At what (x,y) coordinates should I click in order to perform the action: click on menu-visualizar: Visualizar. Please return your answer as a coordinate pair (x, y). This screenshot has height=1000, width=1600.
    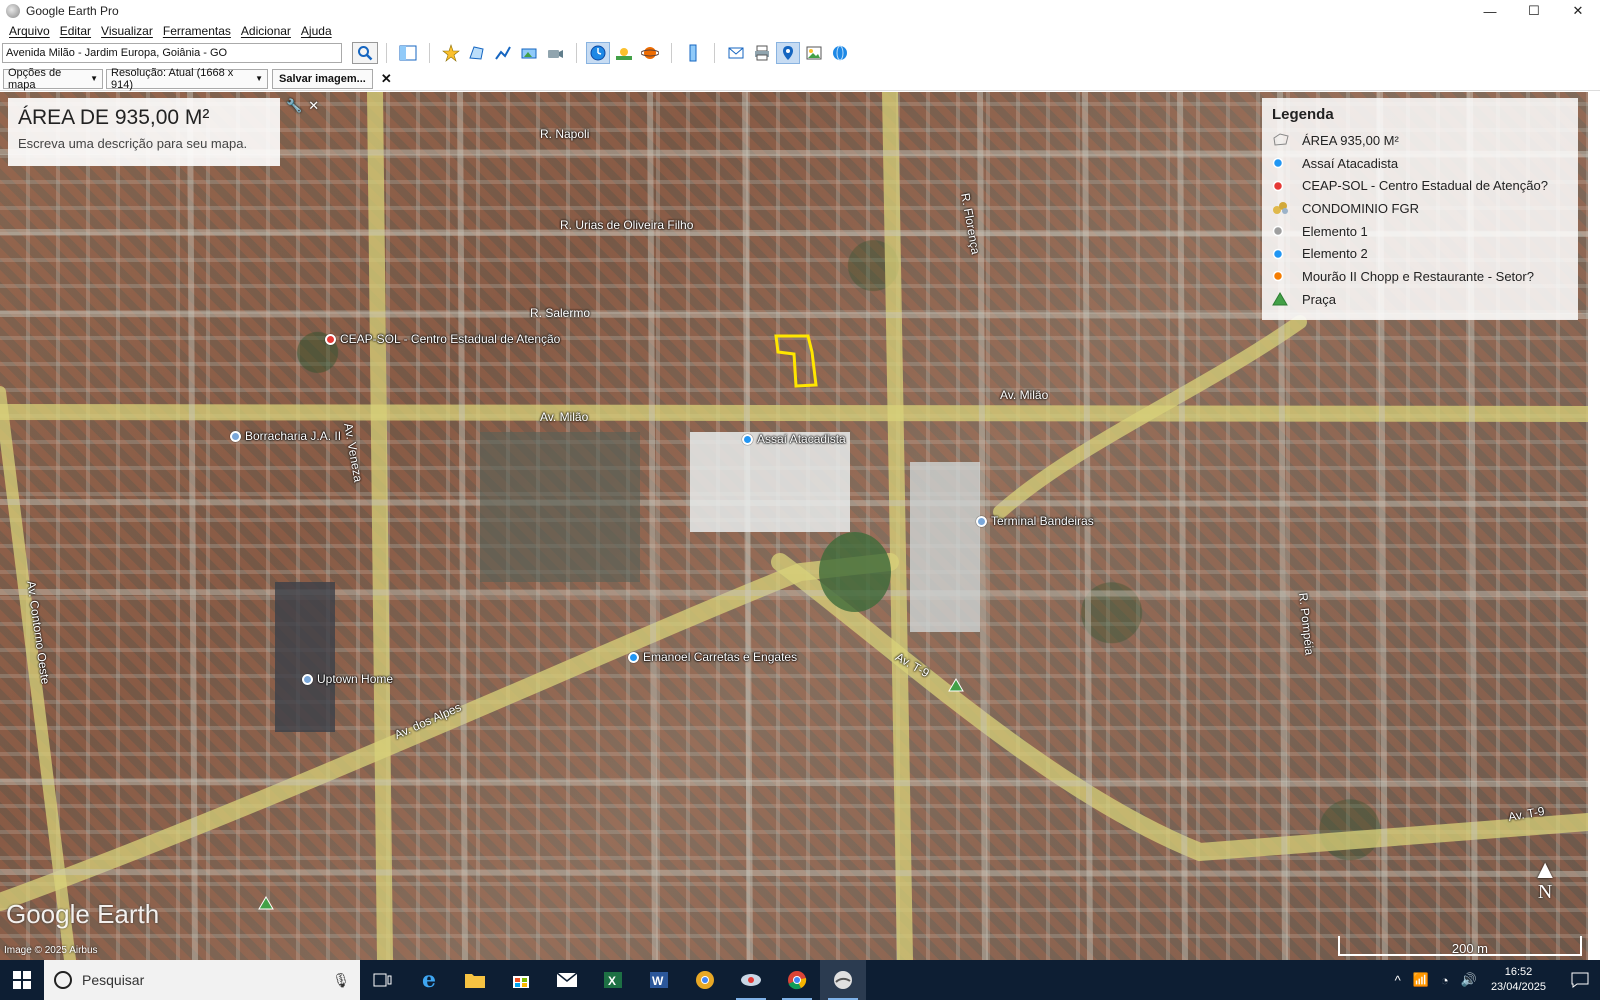
    Looking at the image, I should click on (127, 31).